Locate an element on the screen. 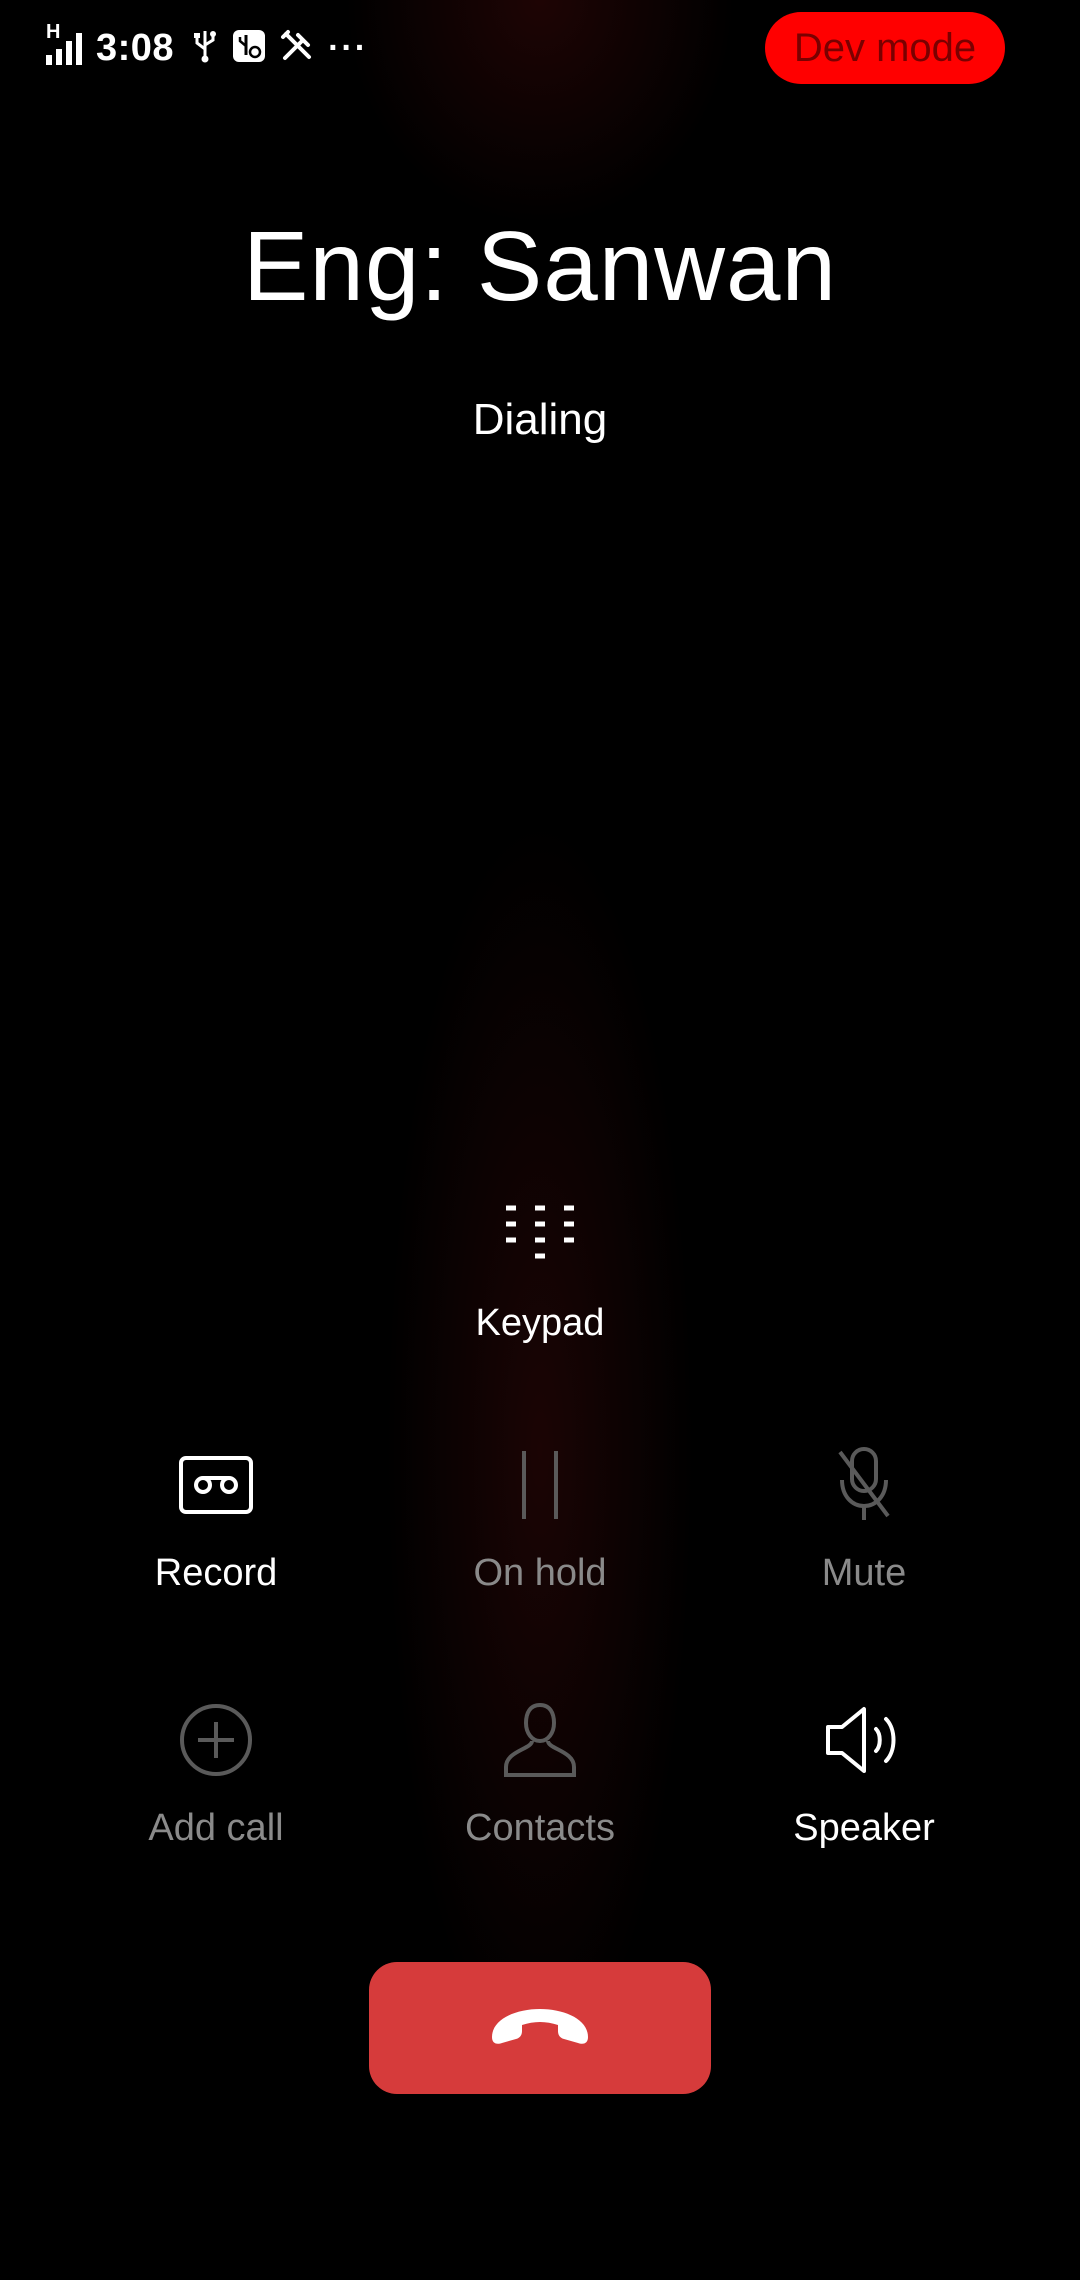 The image size is (1080, 2280). end-call-button is located at coordinates (540, 2028).